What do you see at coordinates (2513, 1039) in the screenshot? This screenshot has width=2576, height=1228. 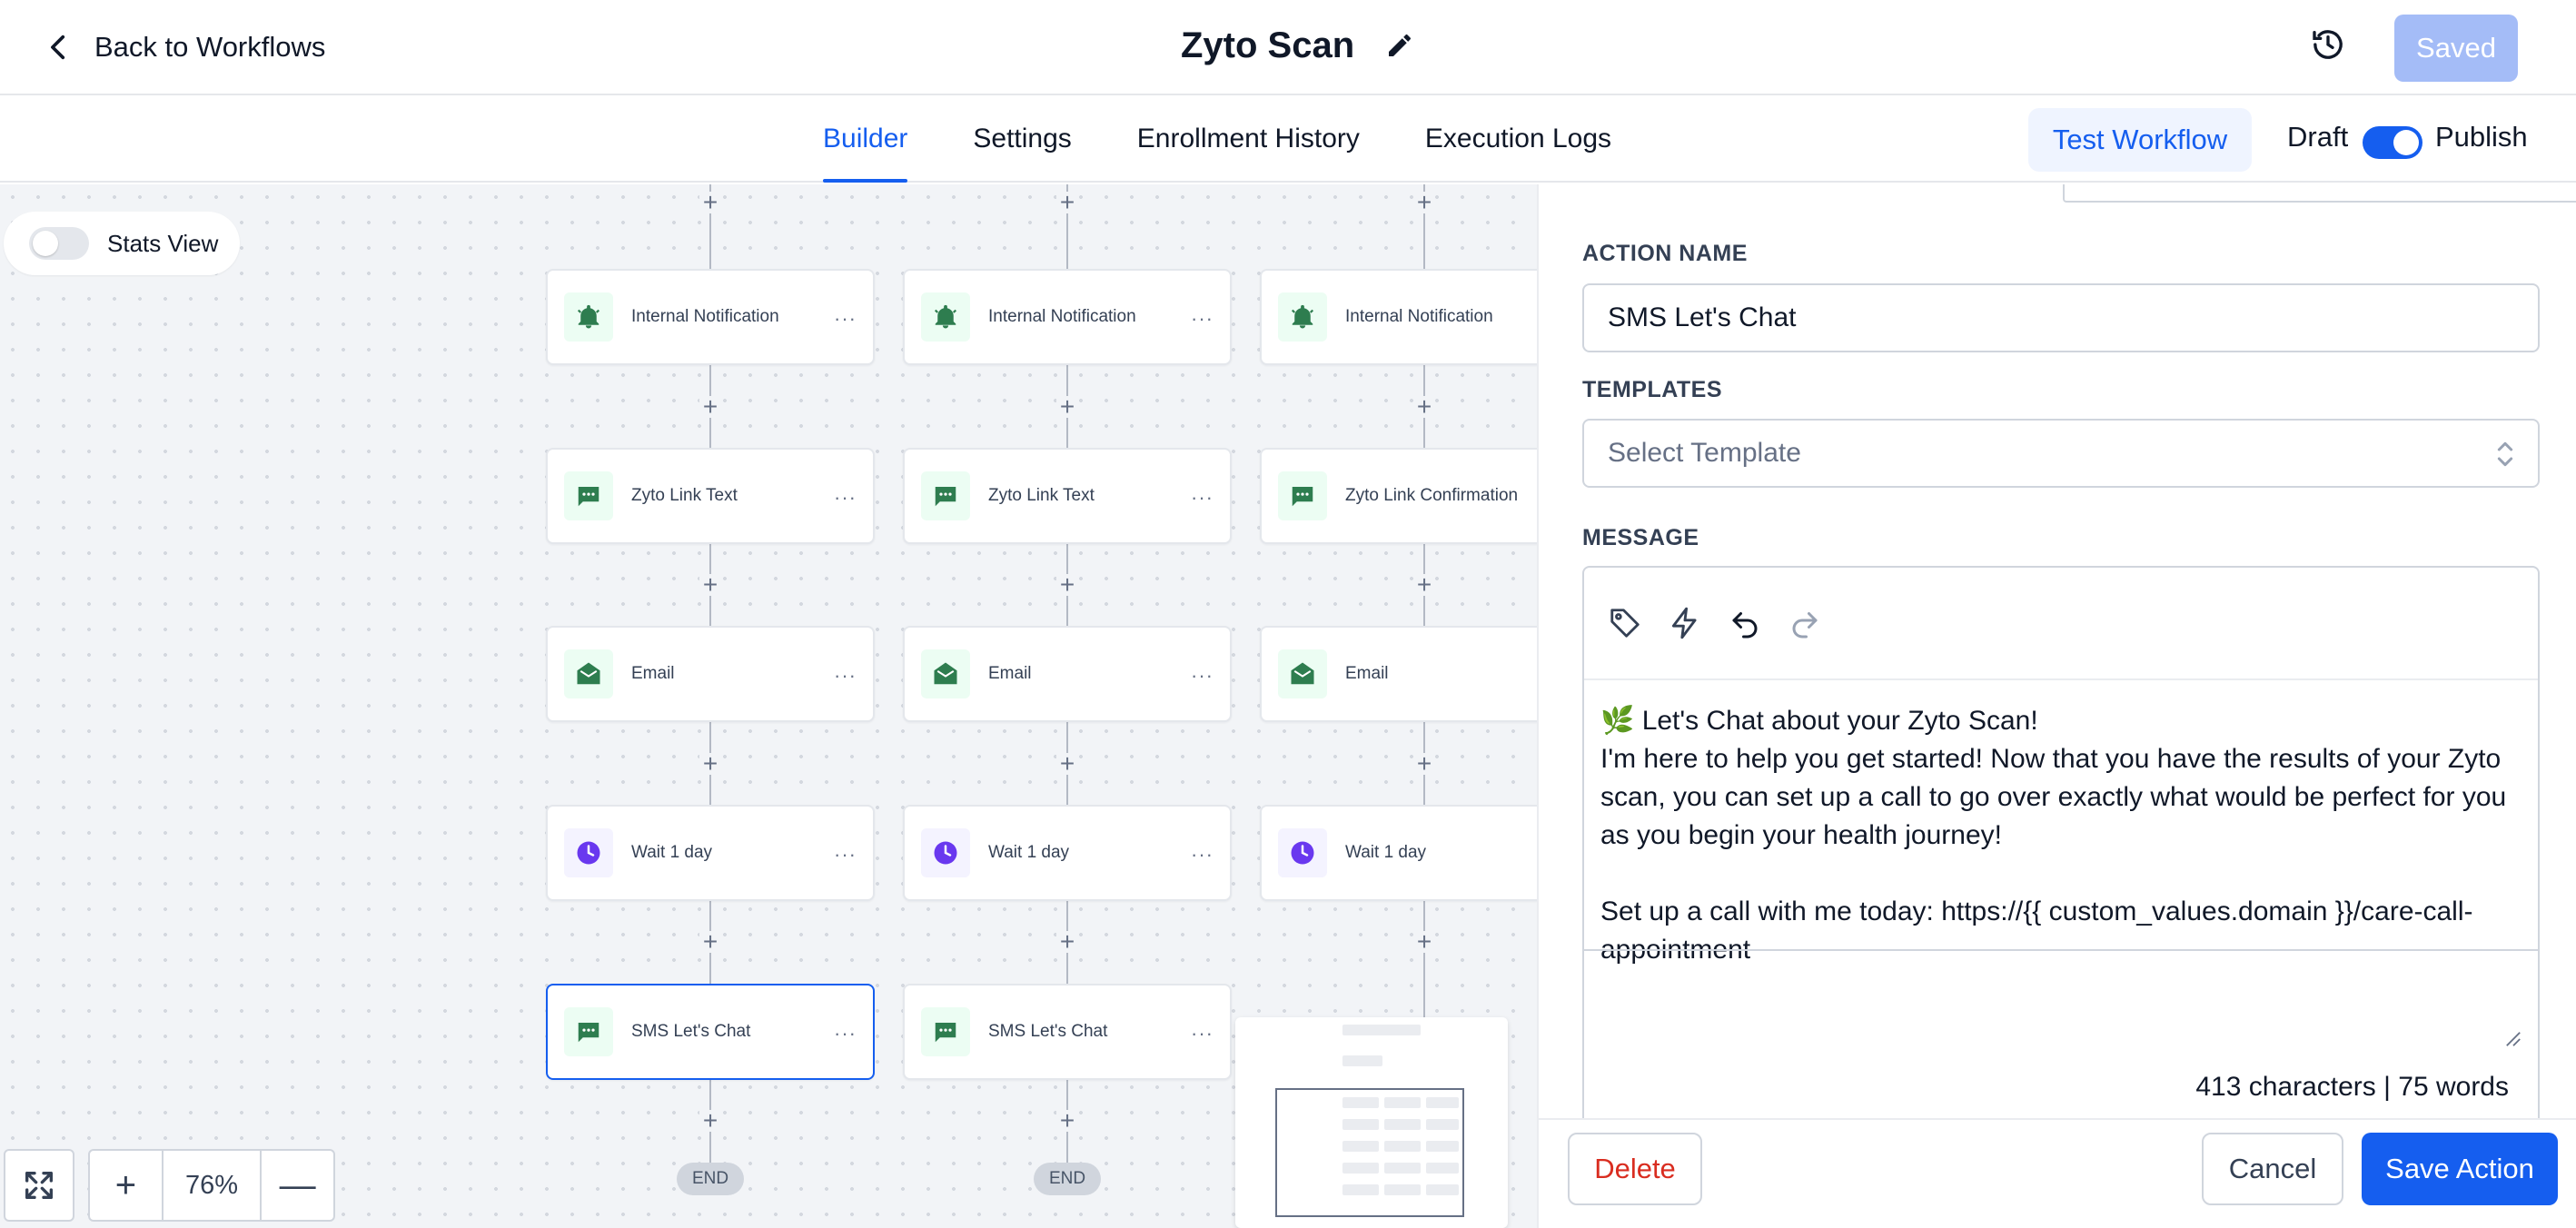 I see `resize-handle-icon` at bounding box center [2513, 1039].